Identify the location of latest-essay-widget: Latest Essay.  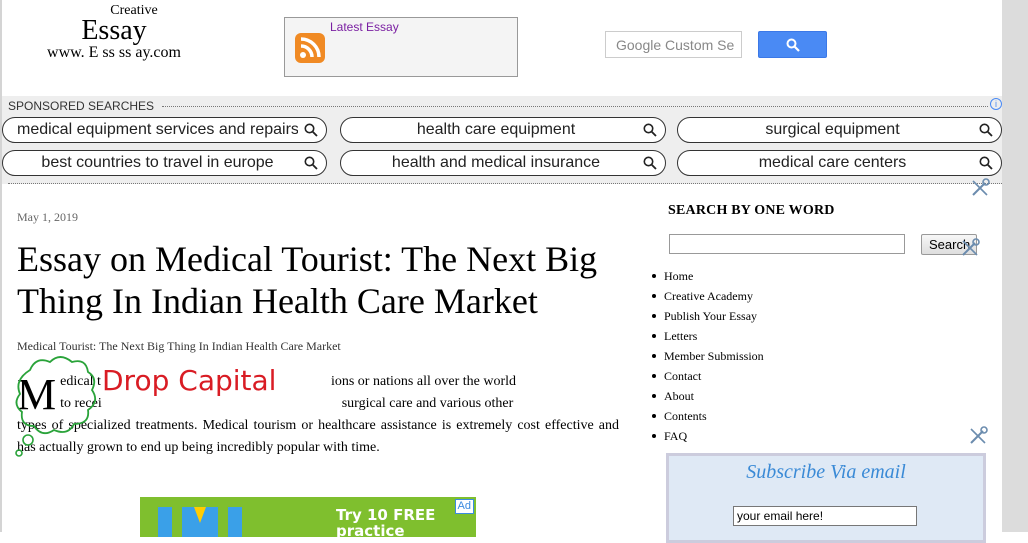
(401, 47).